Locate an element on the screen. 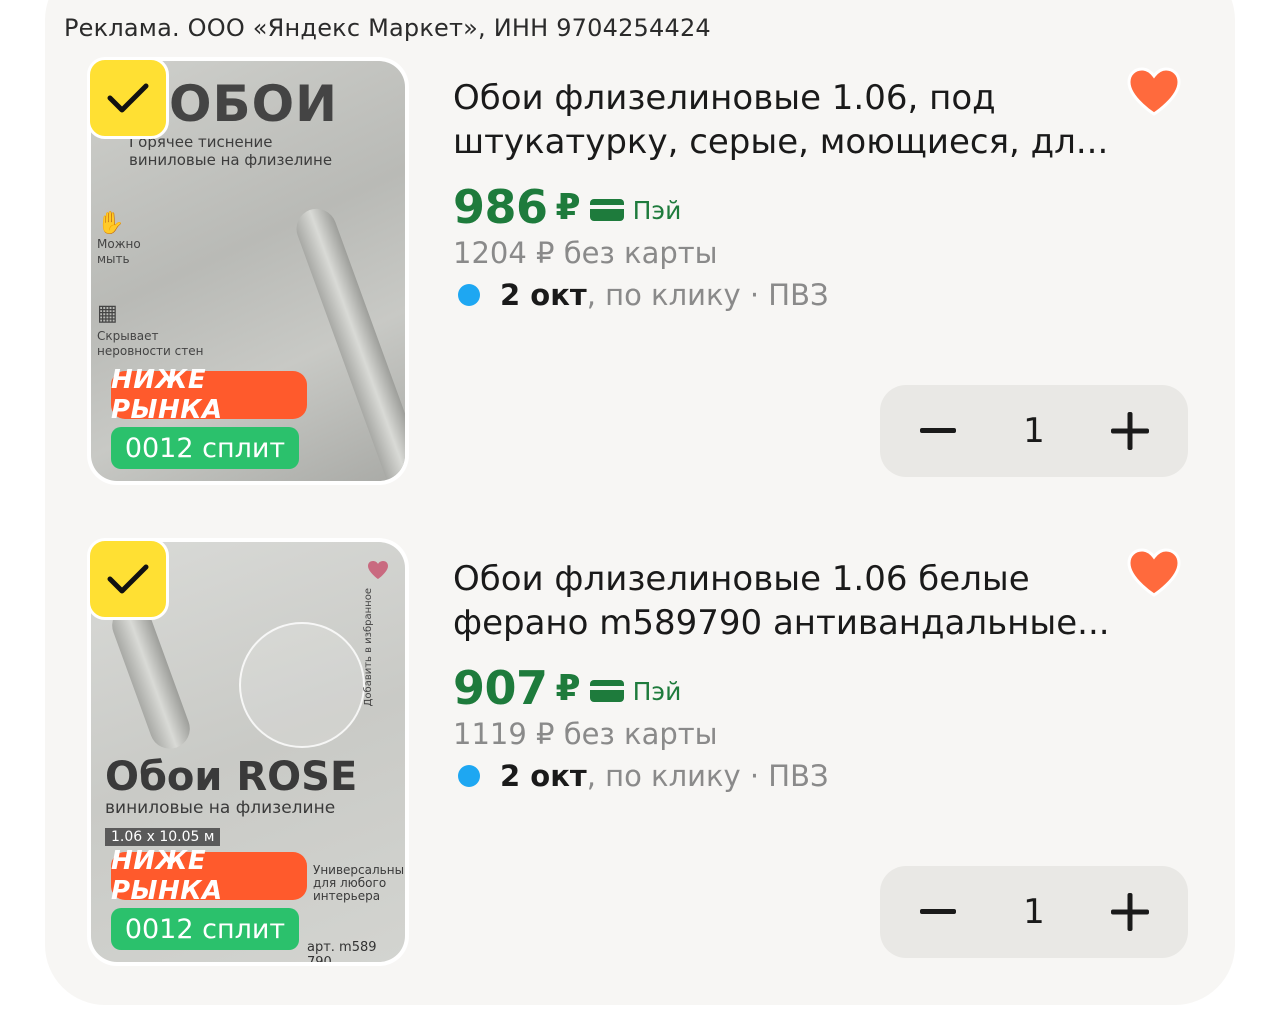  image-universal-note: Универсальны для любого интерьера is located at coordinates (359, 883).